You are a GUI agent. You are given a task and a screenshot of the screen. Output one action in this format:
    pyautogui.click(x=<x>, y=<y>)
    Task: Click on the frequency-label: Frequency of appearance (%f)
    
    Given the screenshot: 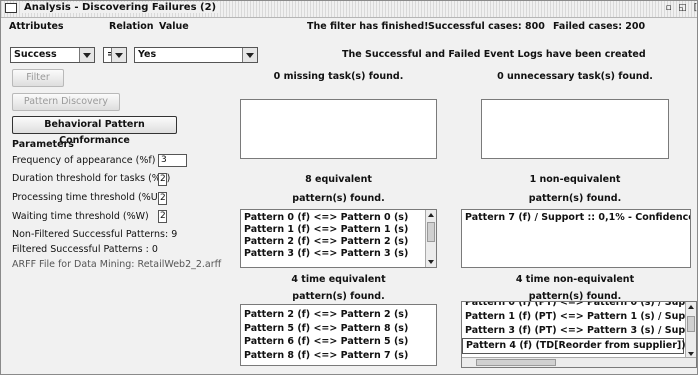 What is the action you would take?
    pyautogui.click(x=84, y=160)
    